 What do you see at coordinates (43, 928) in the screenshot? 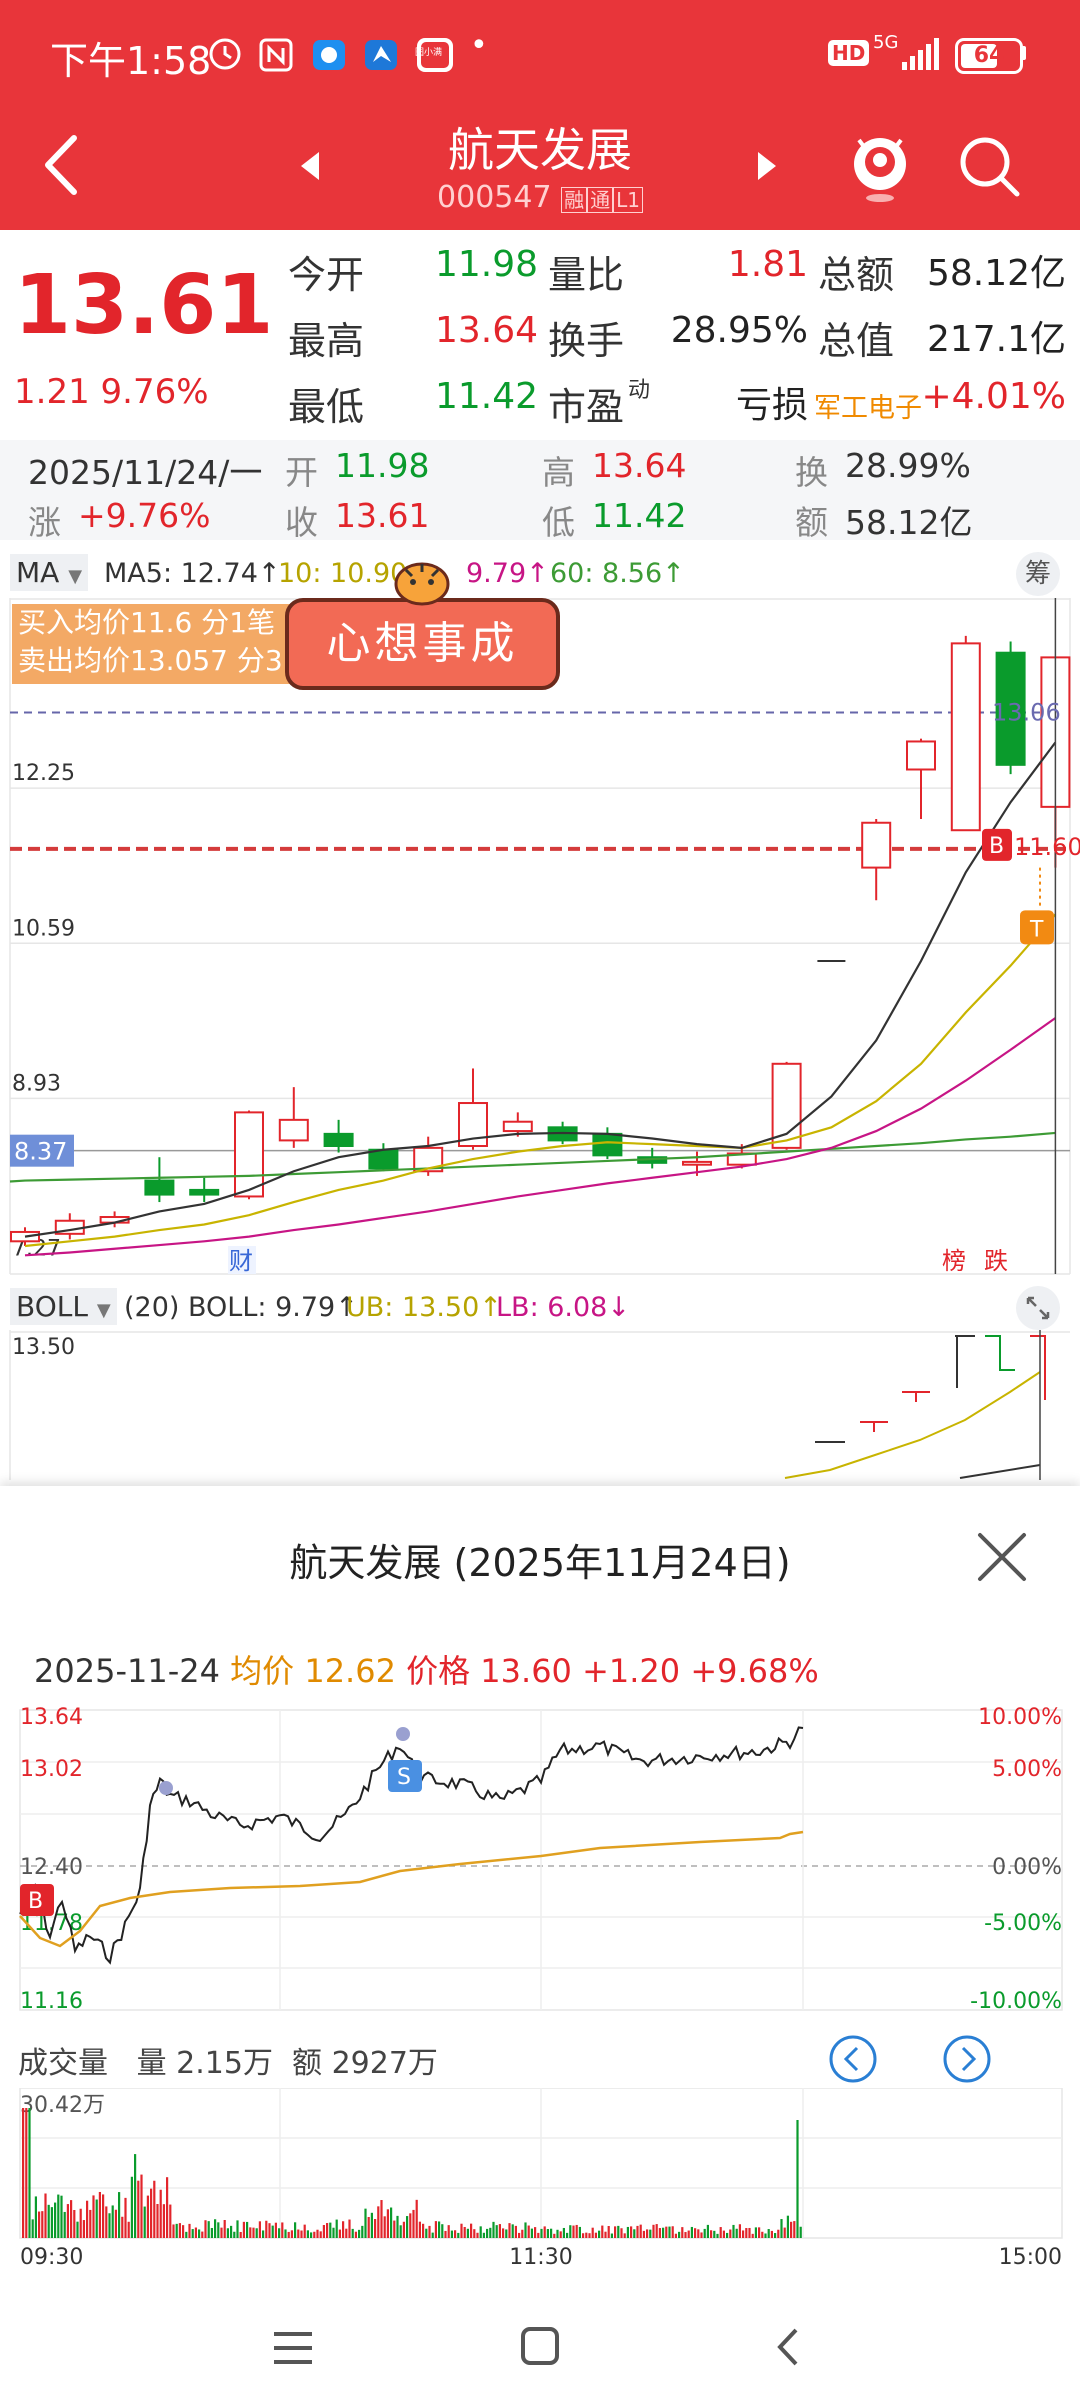
I see `kline-axis-label: 10.59` at bounding box center [43, 928].